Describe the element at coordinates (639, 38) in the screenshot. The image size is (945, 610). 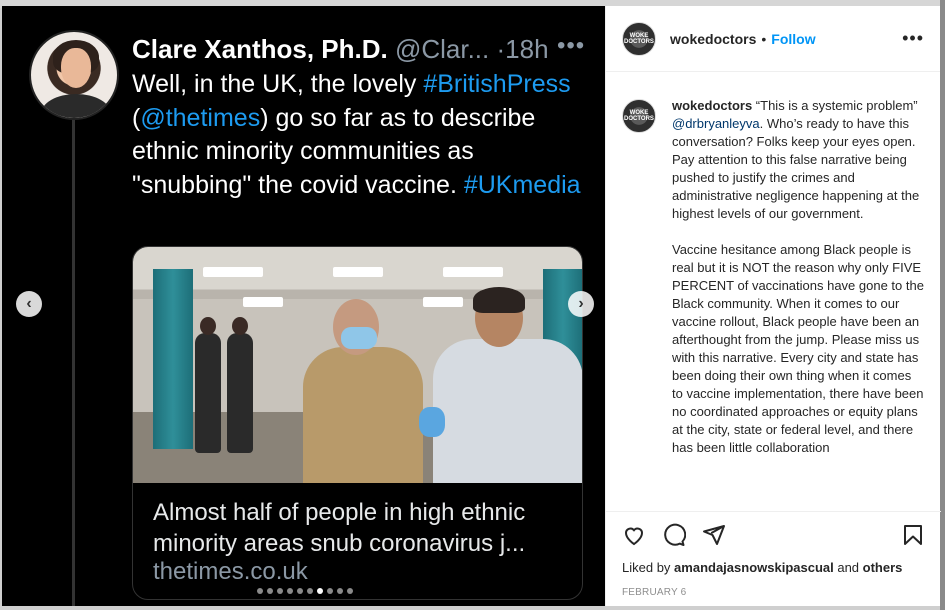
I see `account-avatar: WOKE DOCTORS` at that location.